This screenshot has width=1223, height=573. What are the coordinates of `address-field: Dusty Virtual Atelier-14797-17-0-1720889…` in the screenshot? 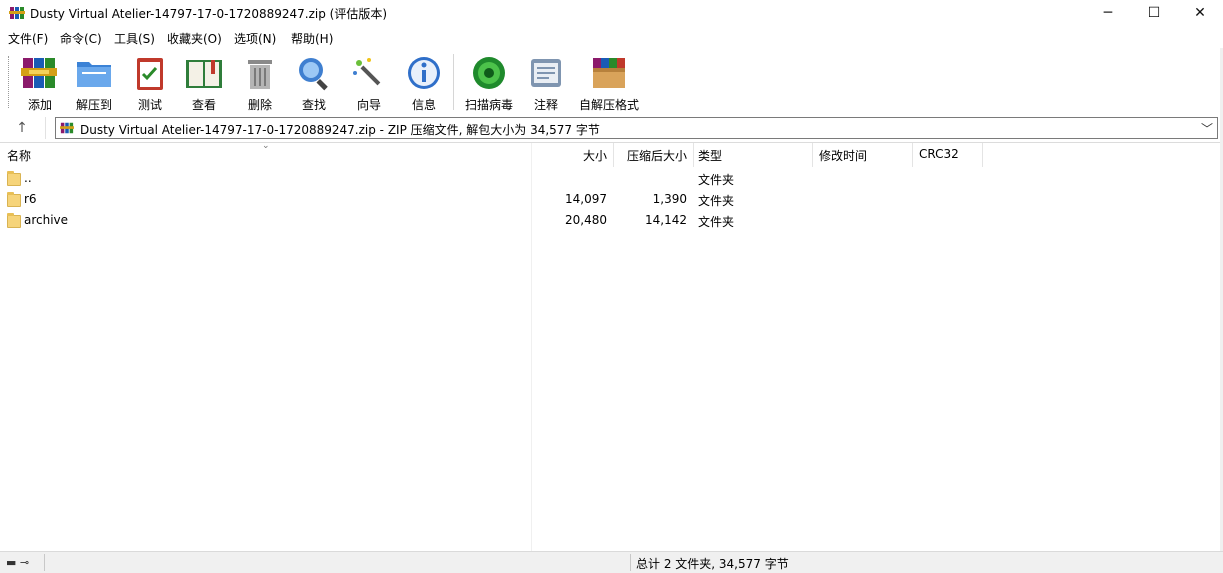 It's located at (636, 128).